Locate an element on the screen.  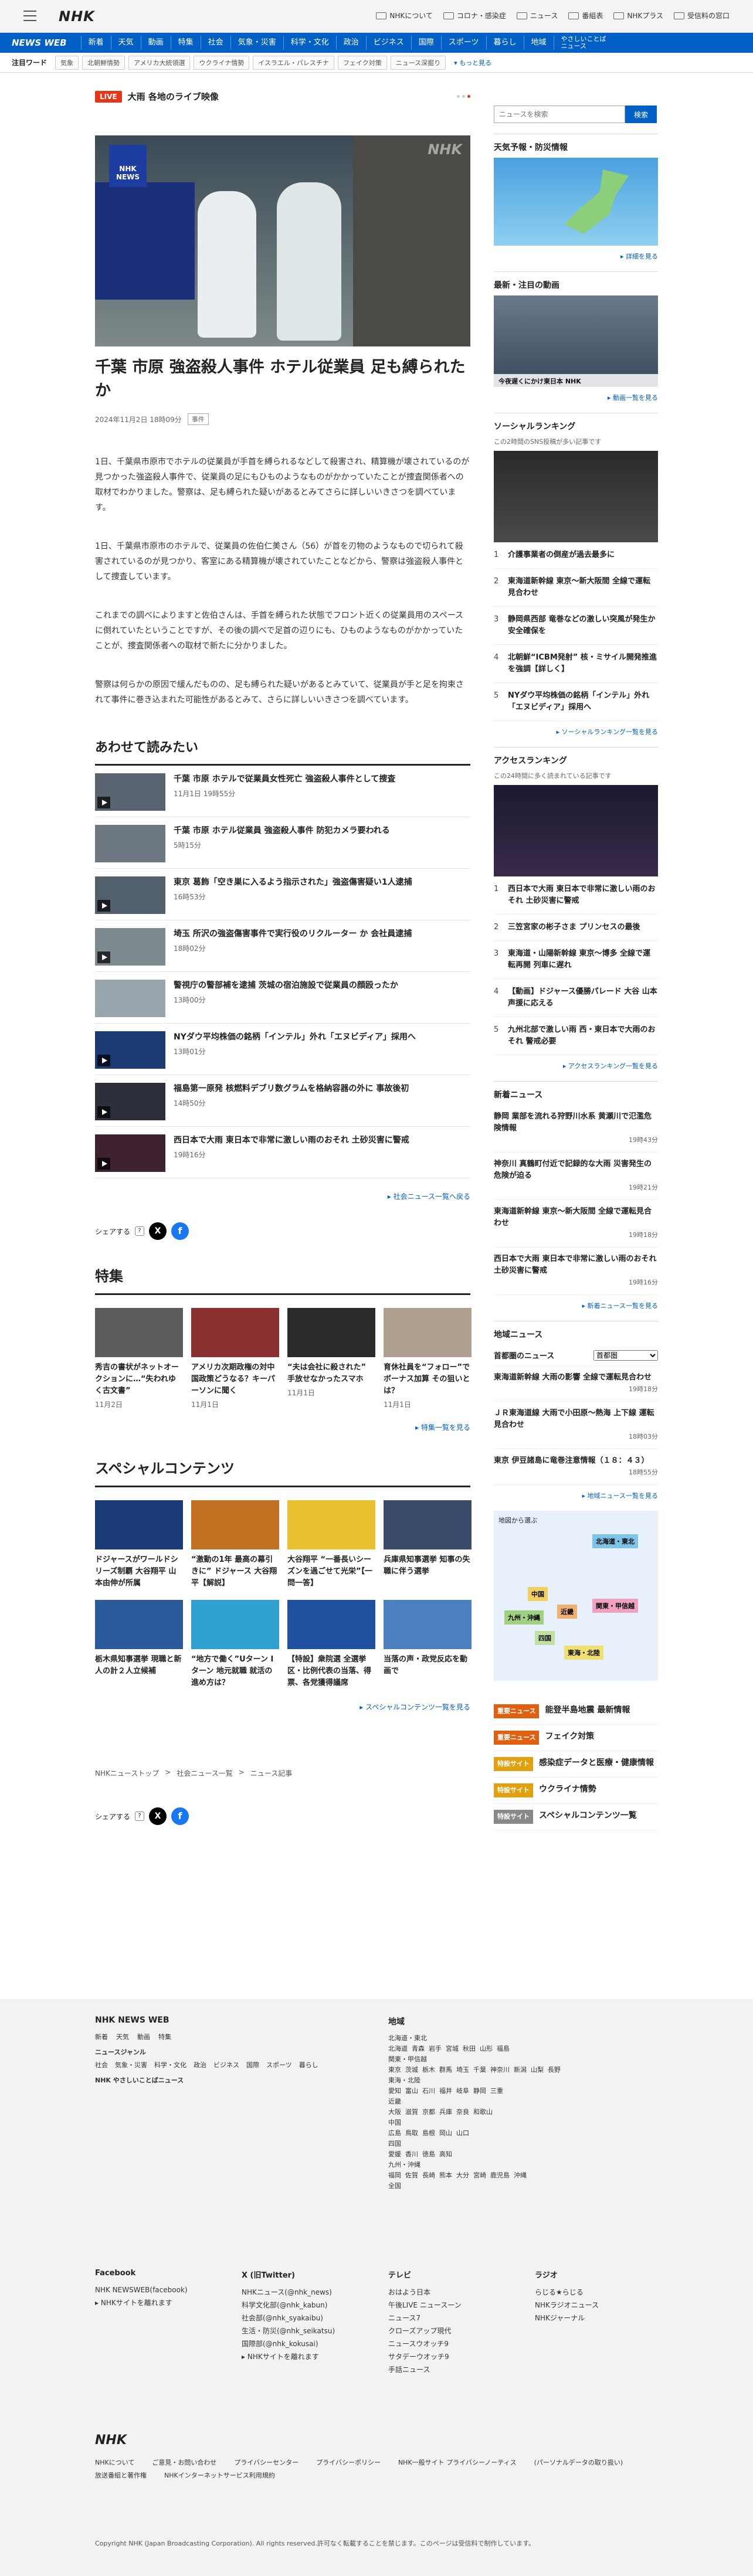
card-title: “地方で働く”Uターン Iターン 地元就職 就活の進め方は？ is located at coordinates (235, 1671).